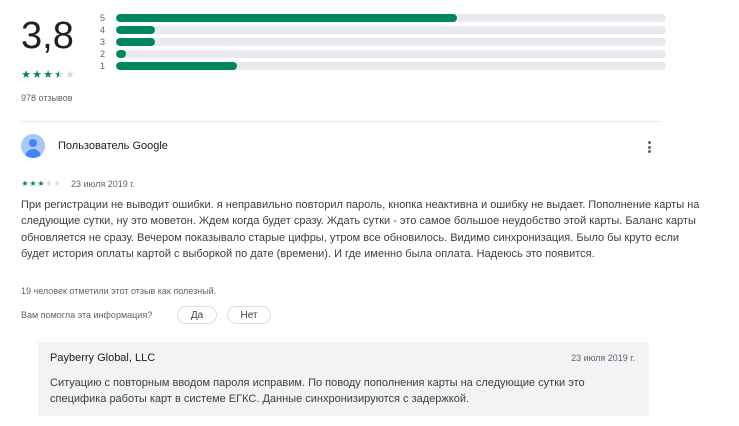 This screenshot has height=426, width=739. I want to click on avatar-head-icon, so click(33, 143).